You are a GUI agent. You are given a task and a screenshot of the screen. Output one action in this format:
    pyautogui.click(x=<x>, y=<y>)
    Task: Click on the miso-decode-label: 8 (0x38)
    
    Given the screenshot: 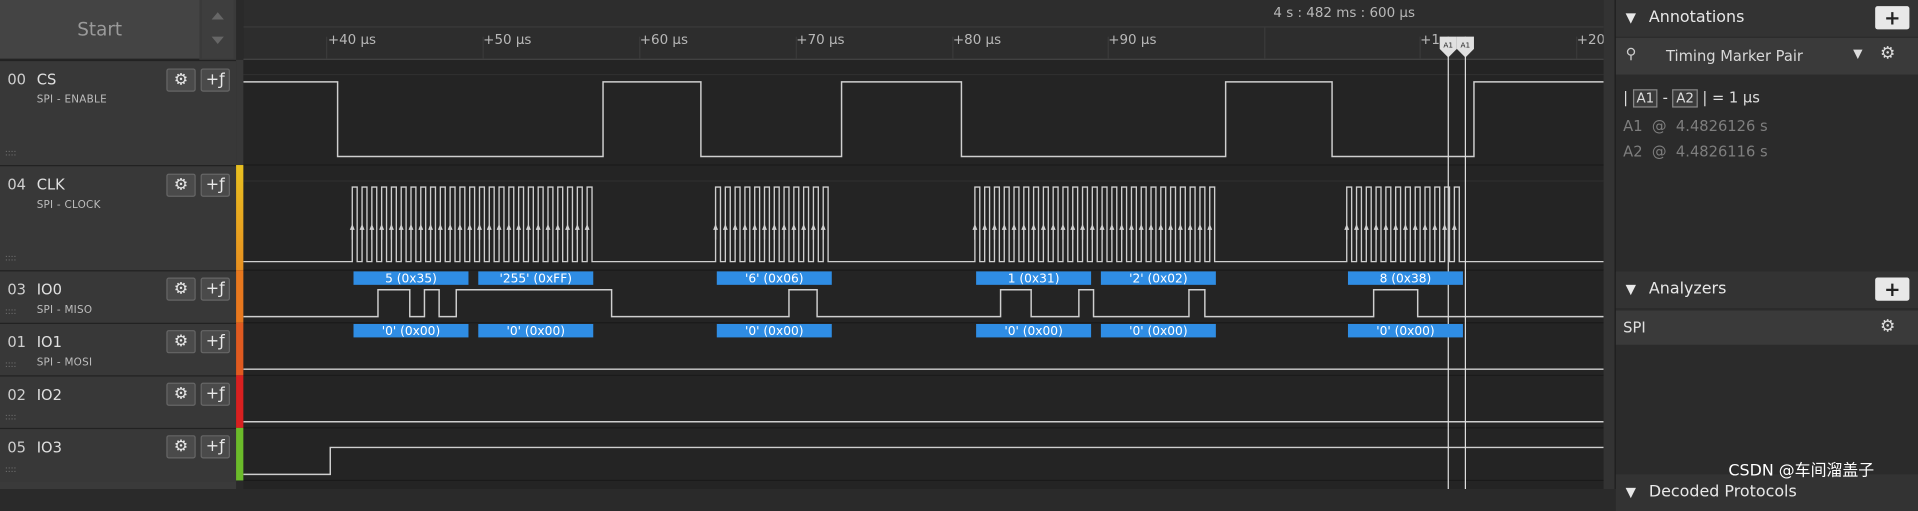 What is the action you would take?
    pyautogui.click(x=1406, y=278)
    